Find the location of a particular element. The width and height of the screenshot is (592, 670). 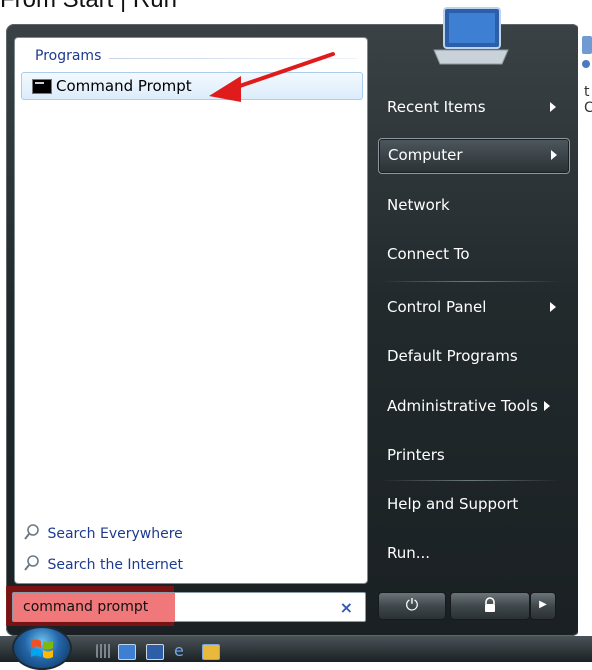

power-button: ⏻ is located at coordinates (412, 606).